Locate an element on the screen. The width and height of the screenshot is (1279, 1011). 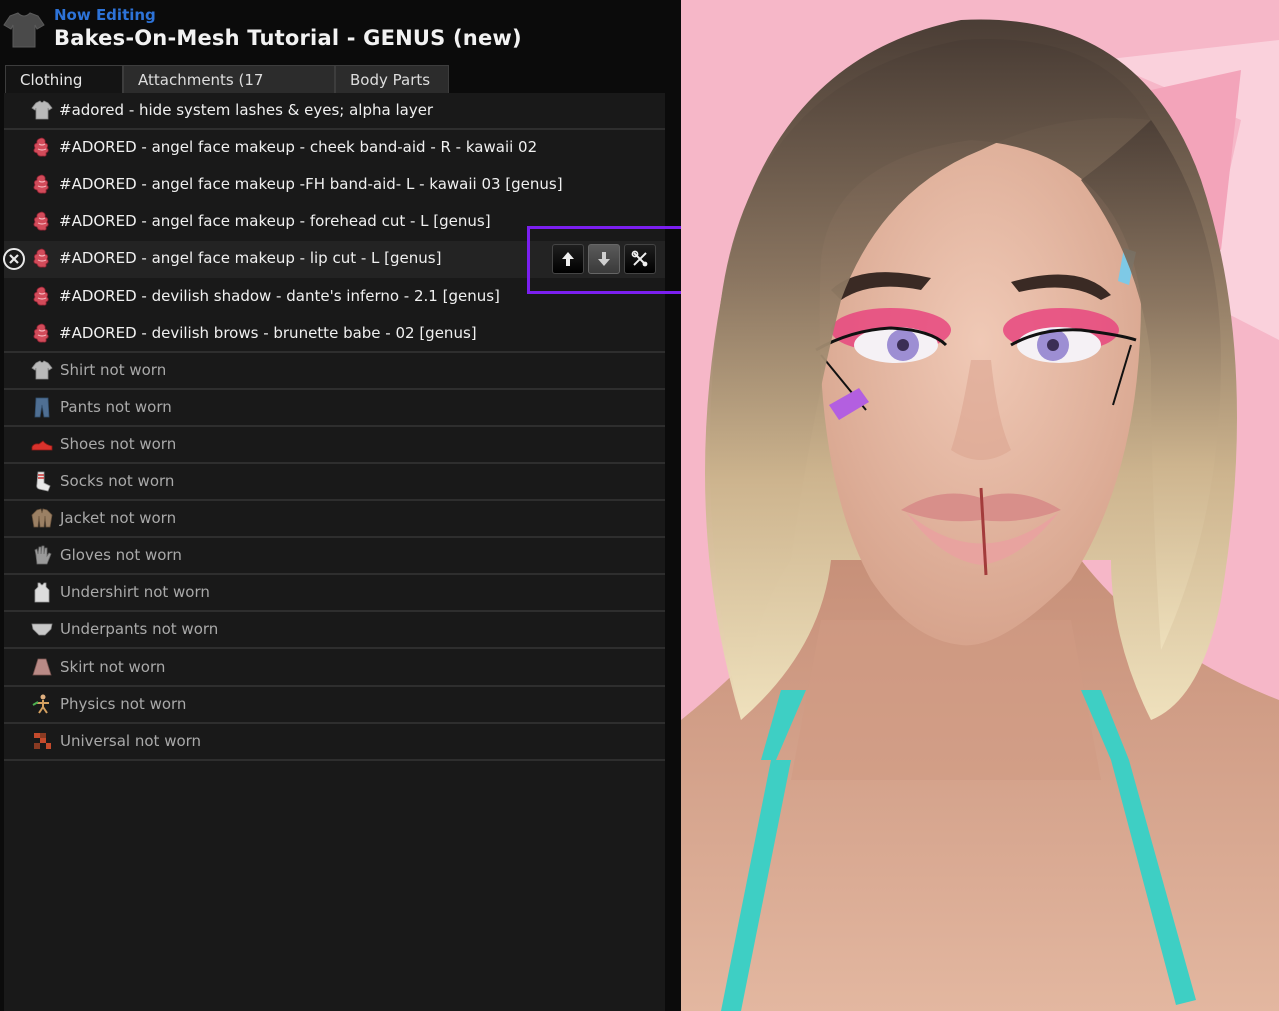
not-worn-row: Jacket not worn is located at coordinates (334, 520).